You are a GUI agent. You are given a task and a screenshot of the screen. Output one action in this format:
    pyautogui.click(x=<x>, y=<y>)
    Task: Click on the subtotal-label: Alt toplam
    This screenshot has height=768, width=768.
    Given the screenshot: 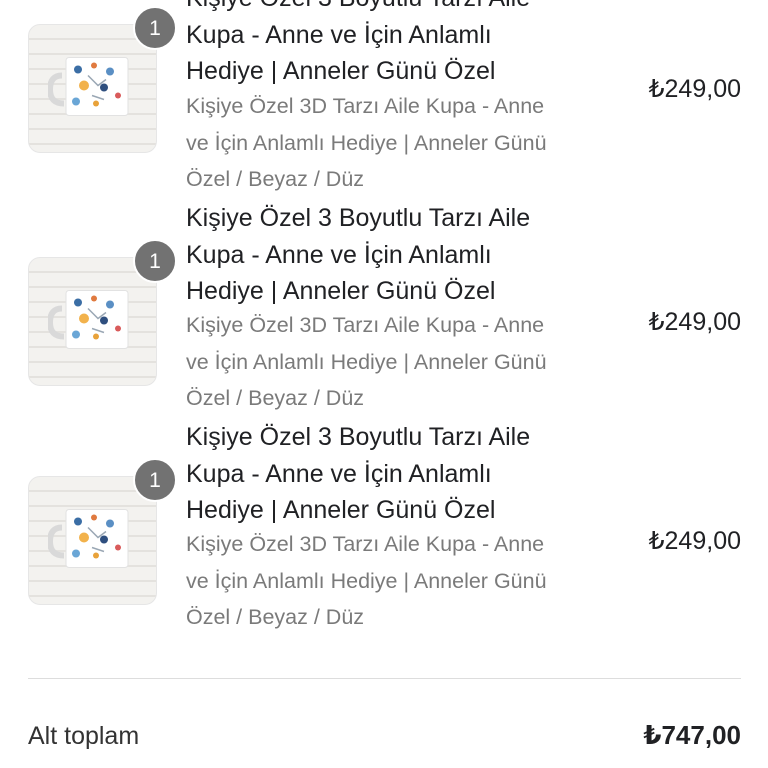 What is the action you would take?
    pyautogui.click(x=84, y=736)
    